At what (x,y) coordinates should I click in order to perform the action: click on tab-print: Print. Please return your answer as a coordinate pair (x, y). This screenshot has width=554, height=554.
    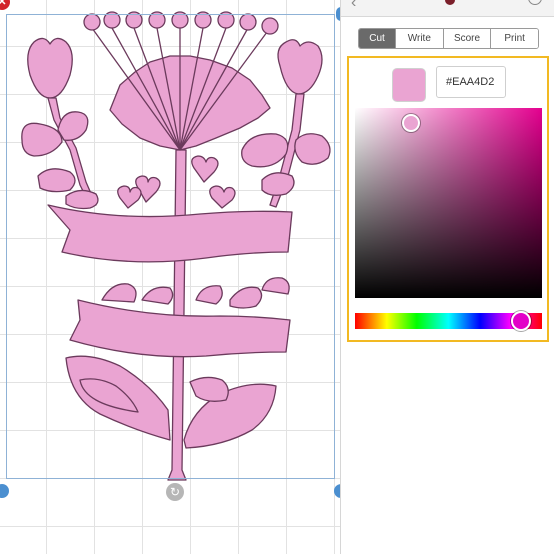
    Looking at the image, I should click on (514, 38).